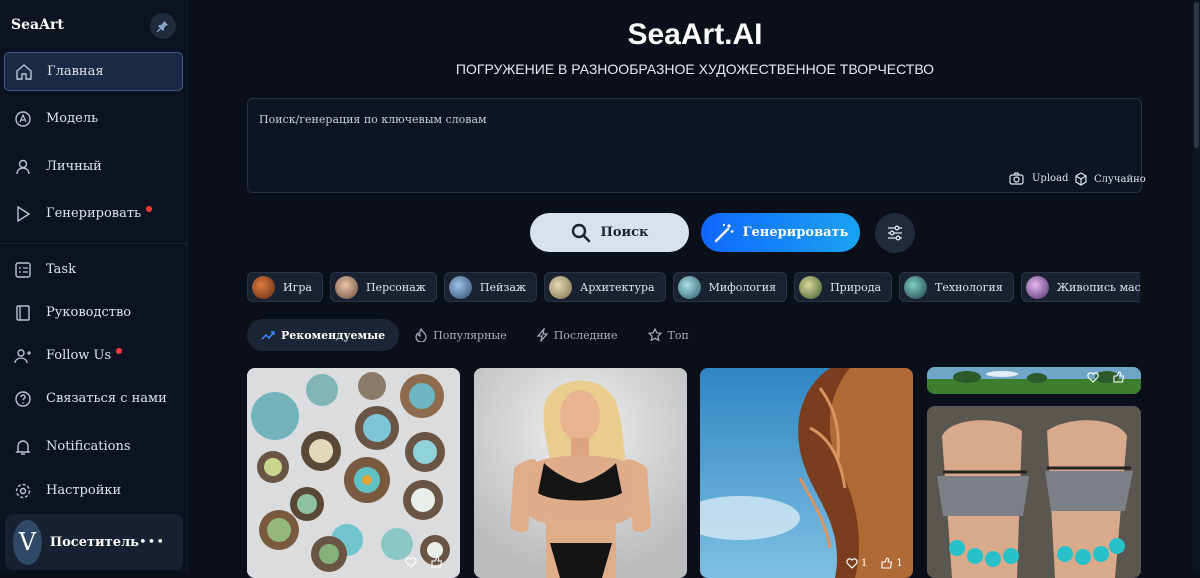 The height and width of the screenshot is (578, 1200). What do you see at coordinates (678, 335) in the screenshot?
I see `tab-label: Топ` at bounding box center [678, 335].